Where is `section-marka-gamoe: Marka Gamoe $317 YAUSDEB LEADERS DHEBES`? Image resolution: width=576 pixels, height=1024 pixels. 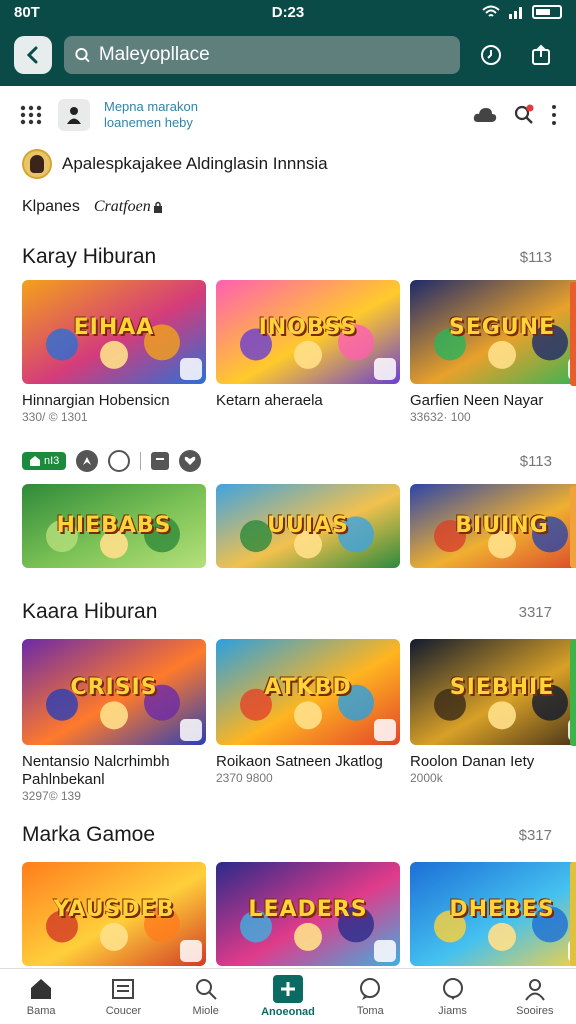
section-marka-gamoe: Marka Gamoe $317 YAUSDEB LEADERS DHEBES is located at coordinates (288, 892).